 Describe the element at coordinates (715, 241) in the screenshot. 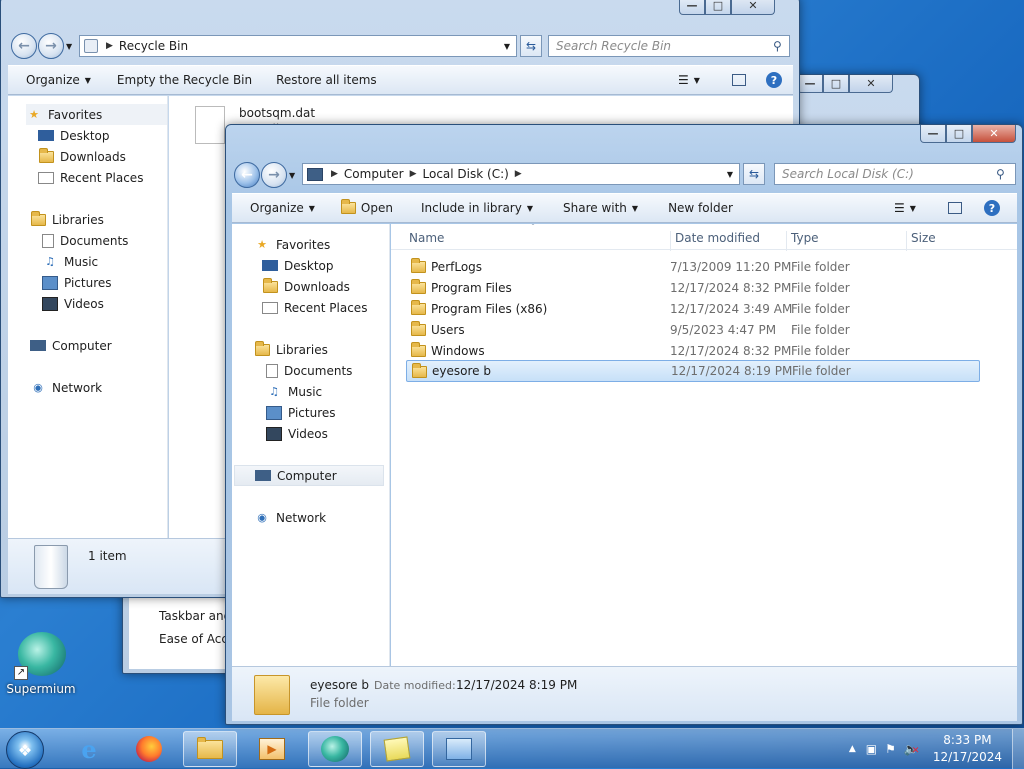

I see `column-date-modified: Date modified` at that location.